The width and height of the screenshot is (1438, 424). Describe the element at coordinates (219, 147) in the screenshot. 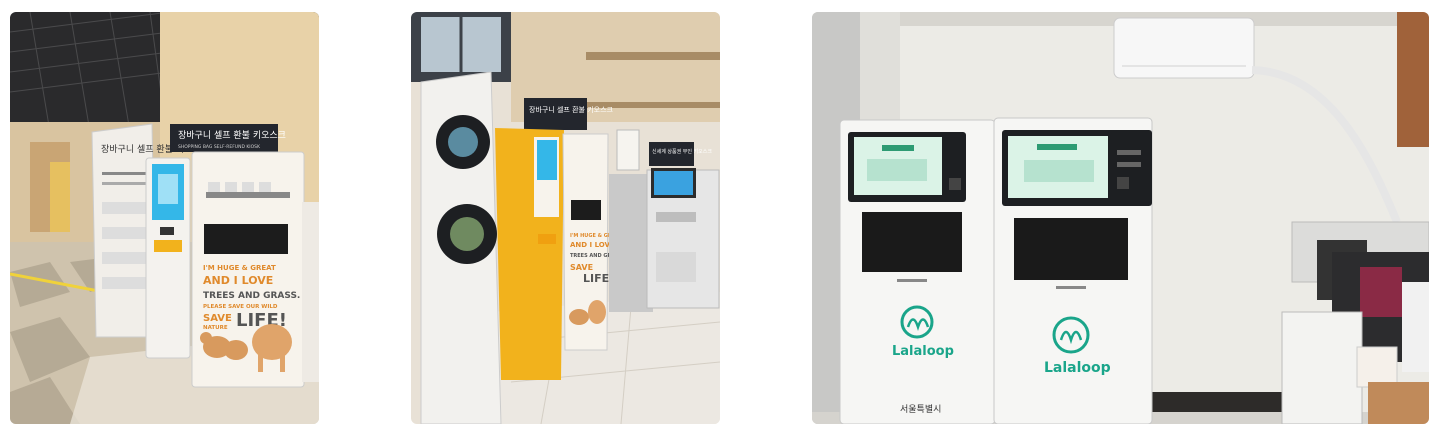

I see `sign-english: SHOPPING BAG SELF-REFUND KIOSK` at that location.